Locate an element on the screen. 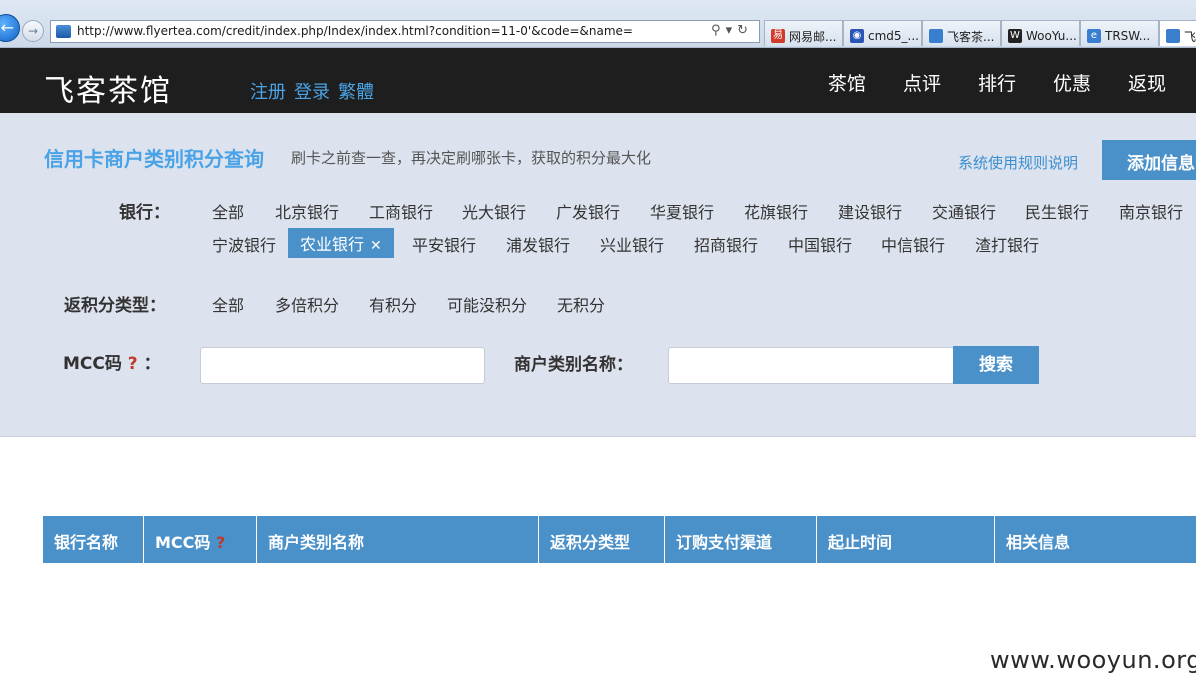 The image size is (1196, 688). bank-option: 招商银行 is located at coordinates (726, 244).